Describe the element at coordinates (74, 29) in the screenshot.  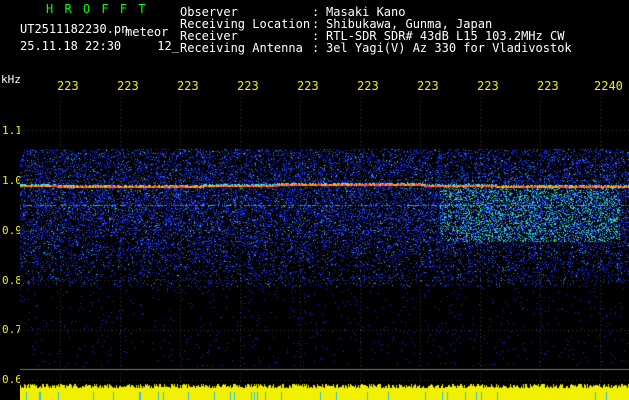
I see `file-name: UT2511182230.pn` at that location.